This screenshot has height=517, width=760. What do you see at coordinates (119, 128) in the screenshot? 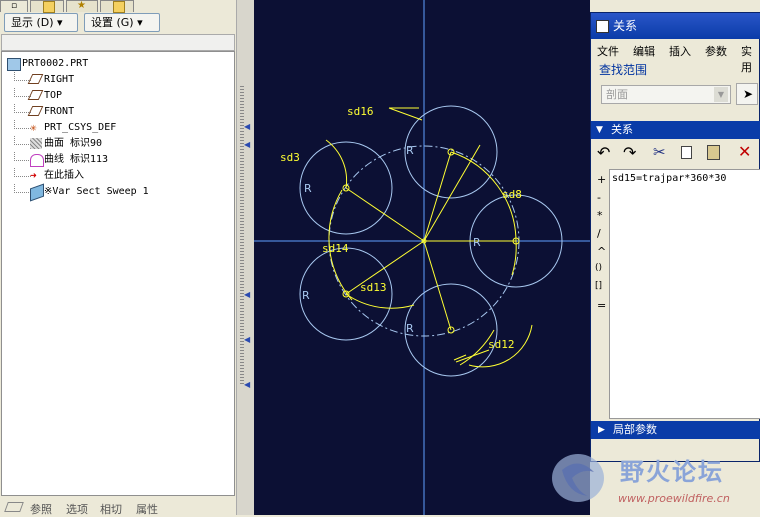
I see `tree-item: ✳ PRT_CSYS_DEF` at bounding box center [119, 128].